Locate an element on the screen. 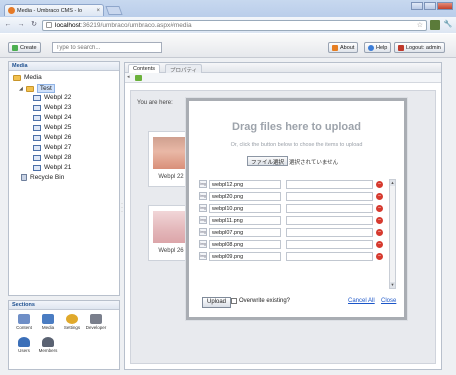 Image resolution: width=456 pixels, height=375 pixels. help-label: Help is located at coordinates (382, 47).